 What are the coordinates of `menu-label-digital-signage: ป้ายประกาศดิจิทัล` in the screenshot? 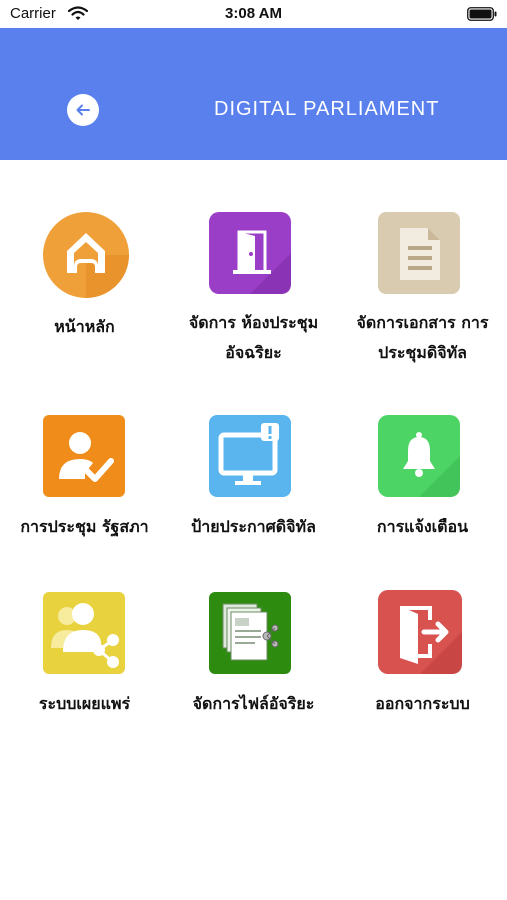 It's located at (253, 526).